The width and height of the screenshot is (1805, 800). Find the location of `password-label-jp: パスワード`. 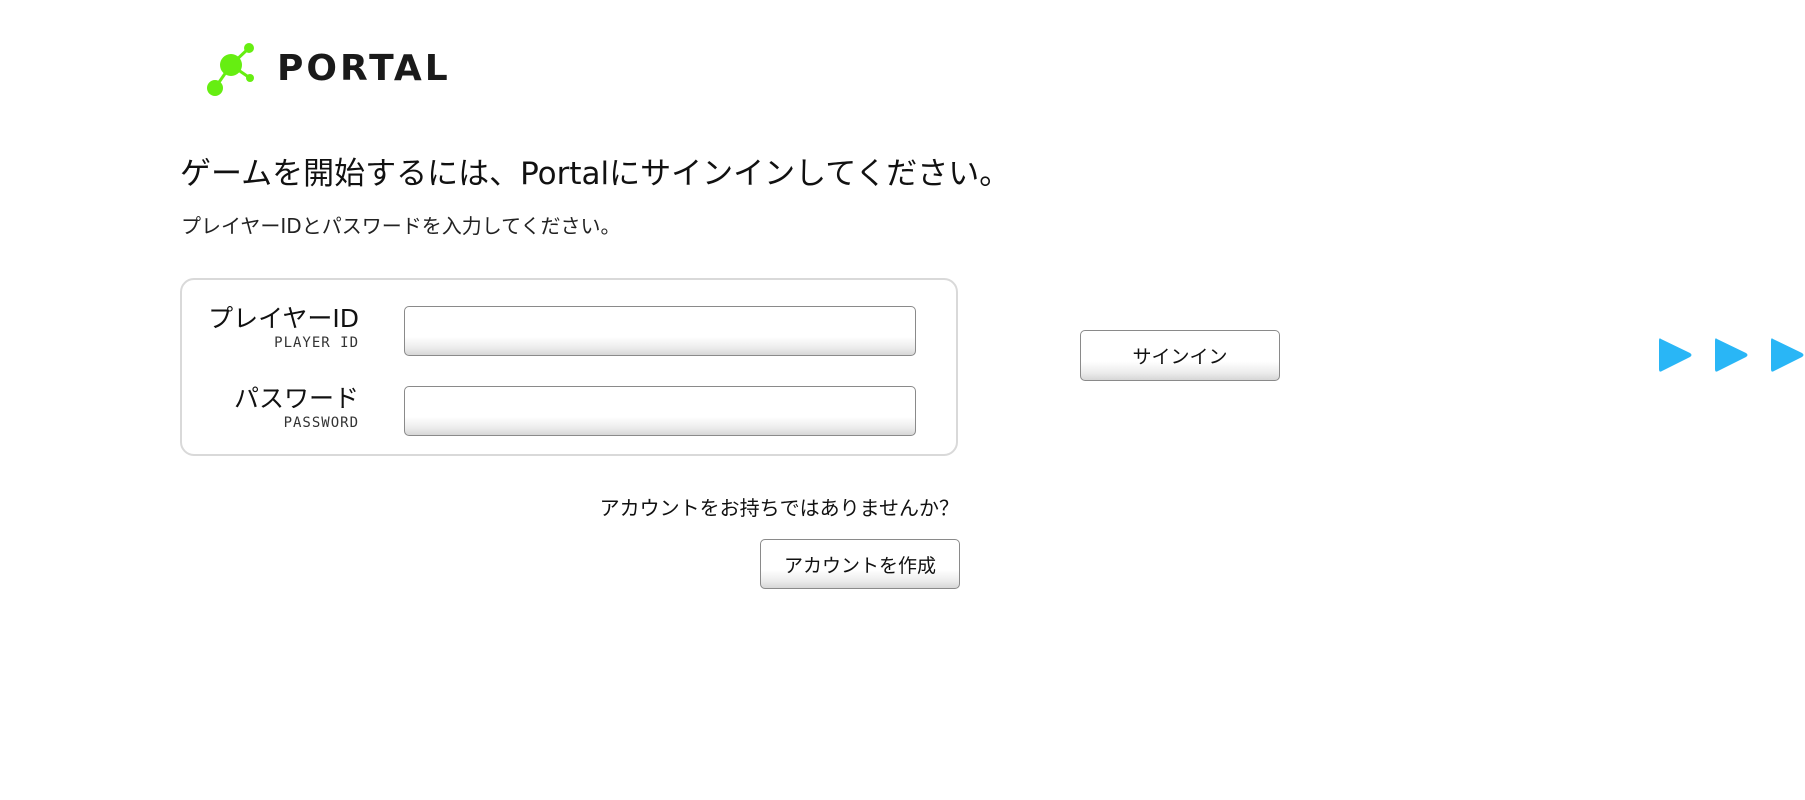

password-label-jp: パスワード is located at coordinates (296, 398).